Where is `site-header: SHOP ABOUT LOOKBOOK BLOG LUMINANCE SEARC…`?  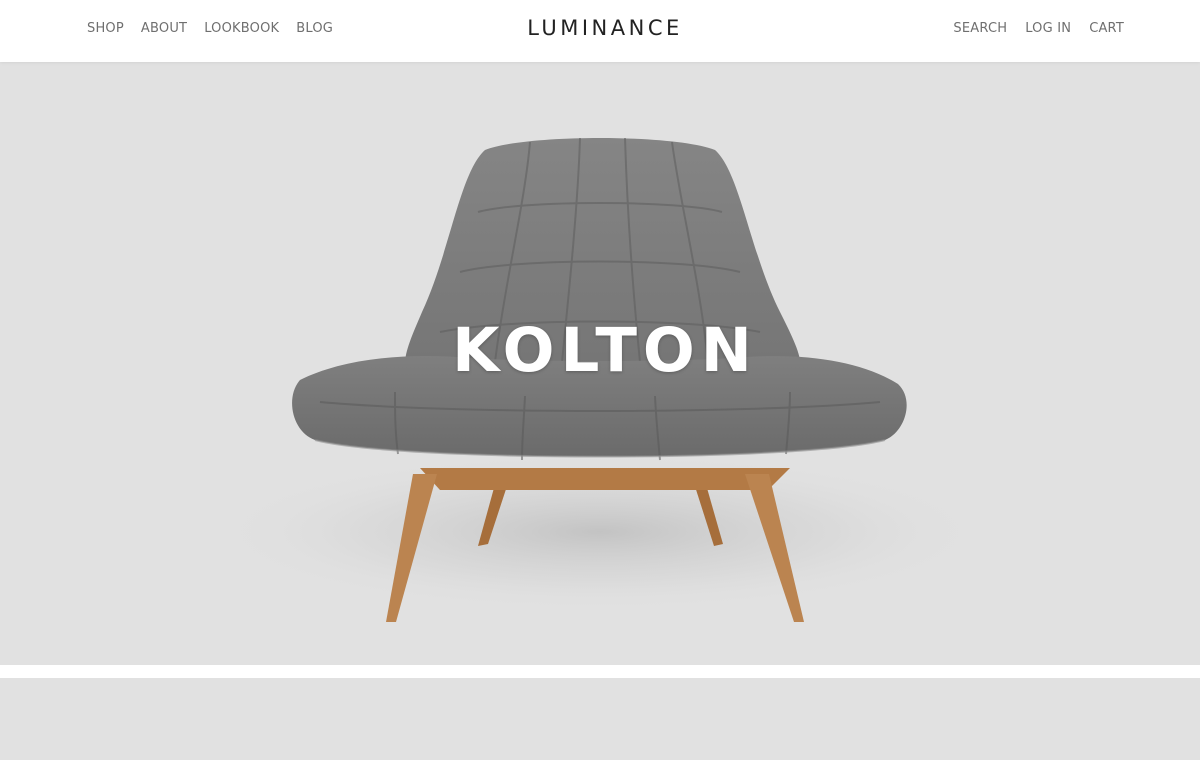
site-header: SHOP ABOUT LOOKBOOK BLOG LUMINANCE SEARC… is located at coordinates (600, 31).